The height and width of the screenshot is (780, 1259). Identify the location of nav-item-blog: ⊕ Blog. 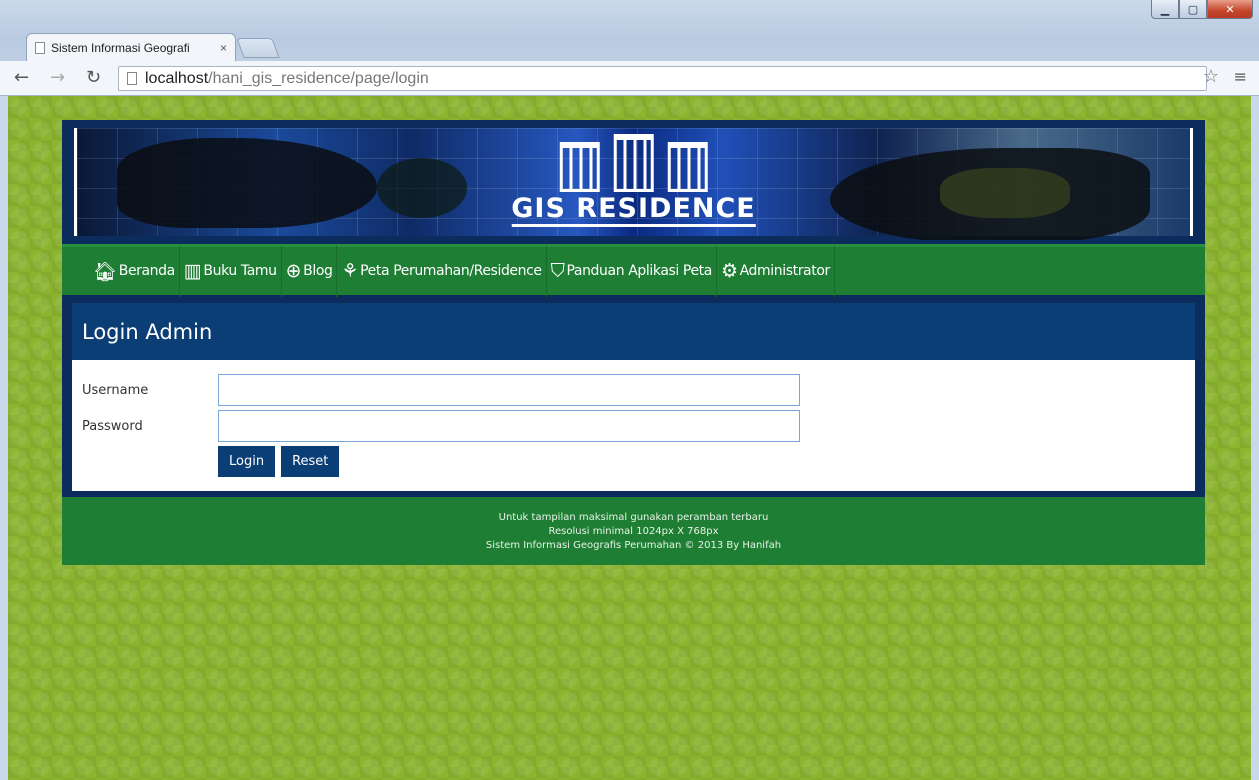
(310, 271).